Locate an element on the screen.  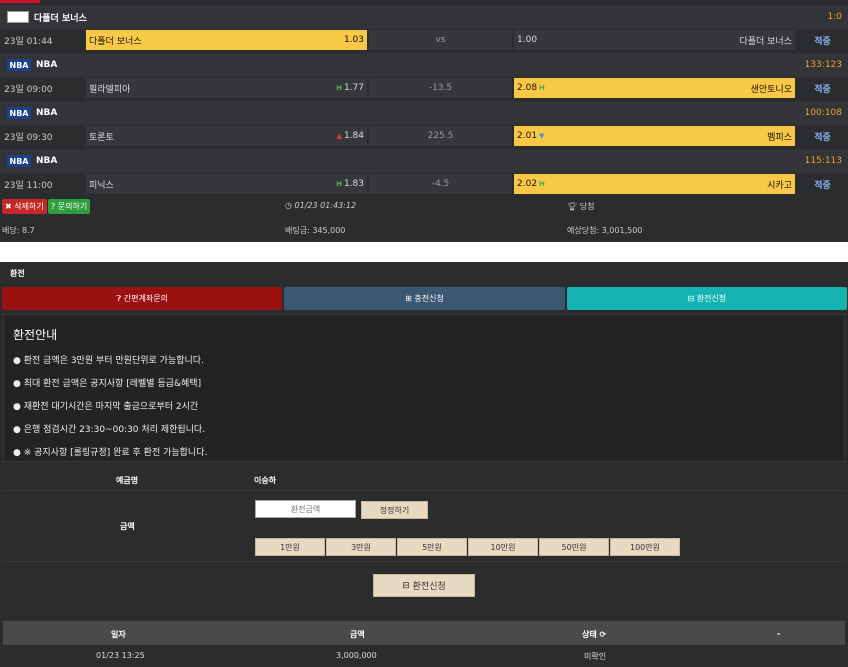
question-icon: ? is located at coordinates (54, 206).